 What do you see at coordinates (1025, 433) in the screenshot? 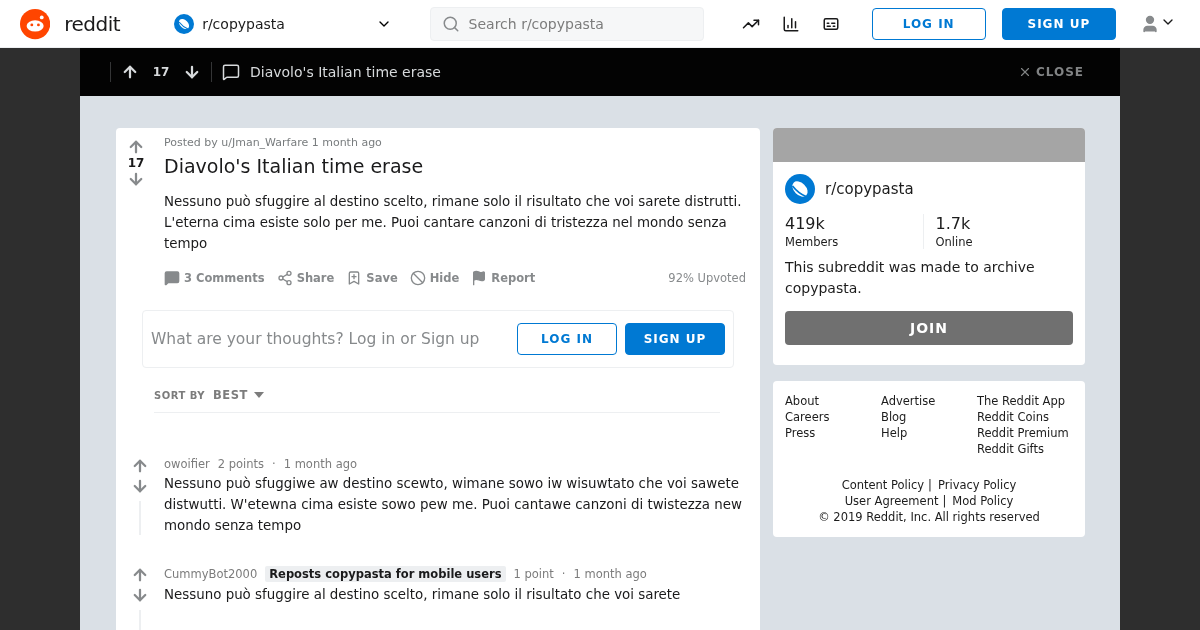
I see `footer-link: Reddit Premium` at bounding box center [1025, 433].